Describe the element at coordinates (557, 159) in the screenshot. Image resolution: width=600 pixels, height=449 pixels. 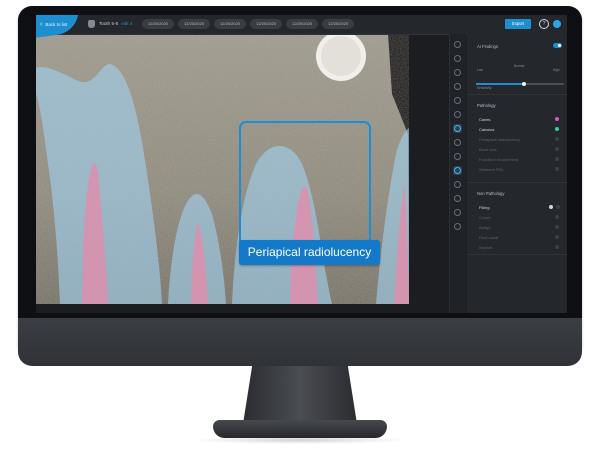
I see `furcation-color-dot` at that location.